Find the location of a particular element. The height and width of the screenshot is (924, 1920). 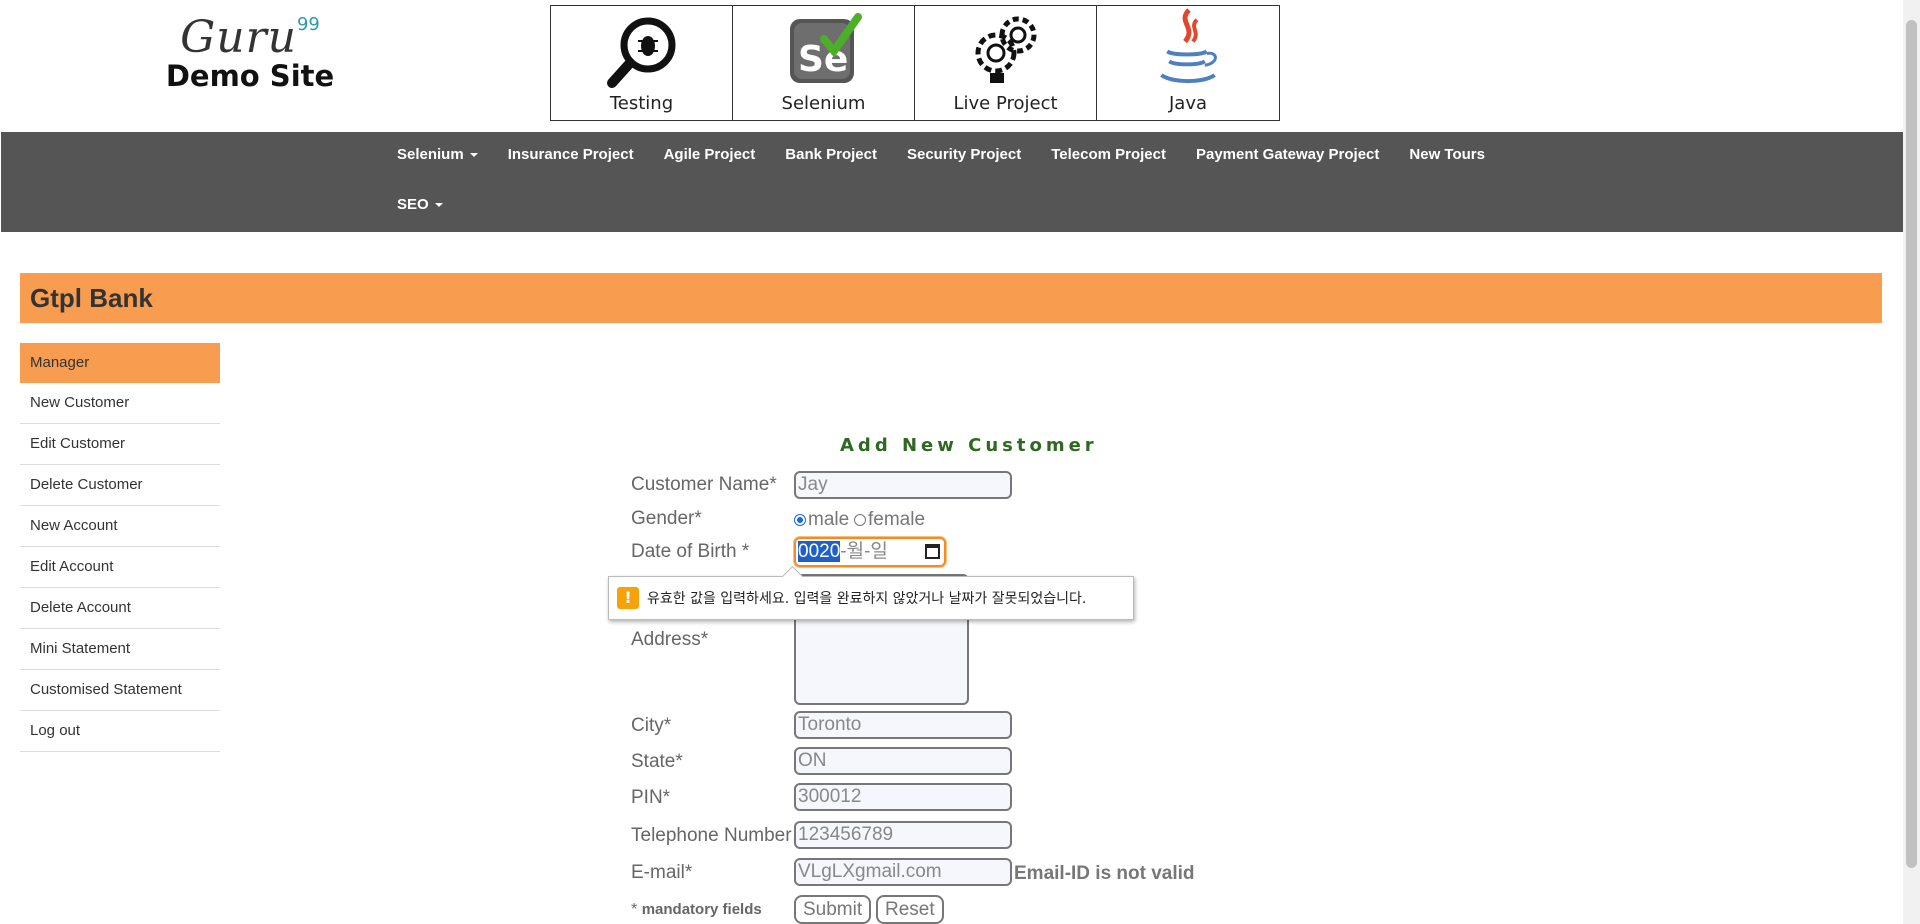

city-label: City* is located at coordinates (651, 725).